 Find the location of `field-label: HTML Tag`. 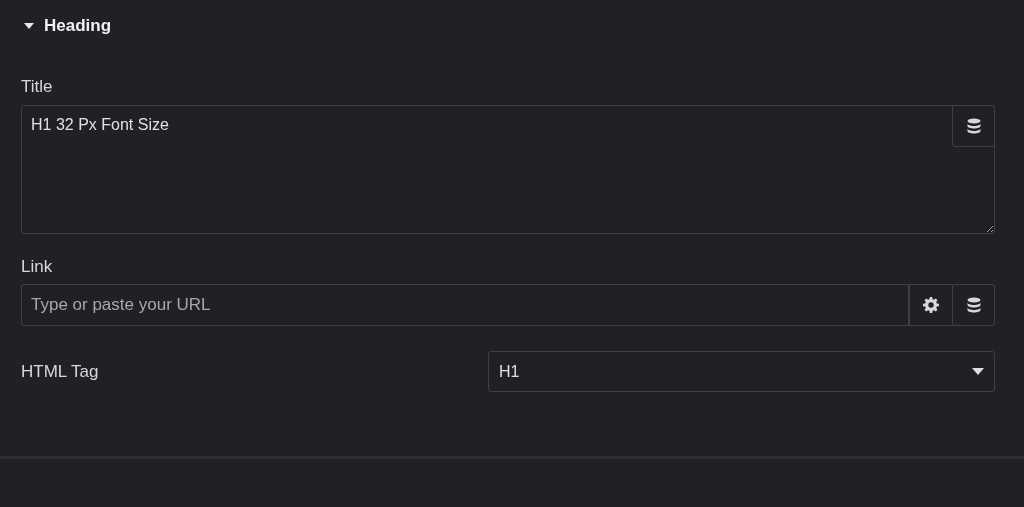

field-label: HTML Tag is located at coordinates (60, 371).